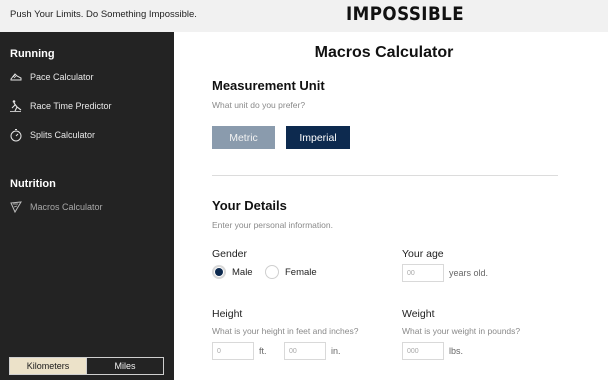  What do you see at coordinates (461, 331) in the screenshot?
I see `weight-help: What is your weight in pounds?` at bounding box center [461, 331].